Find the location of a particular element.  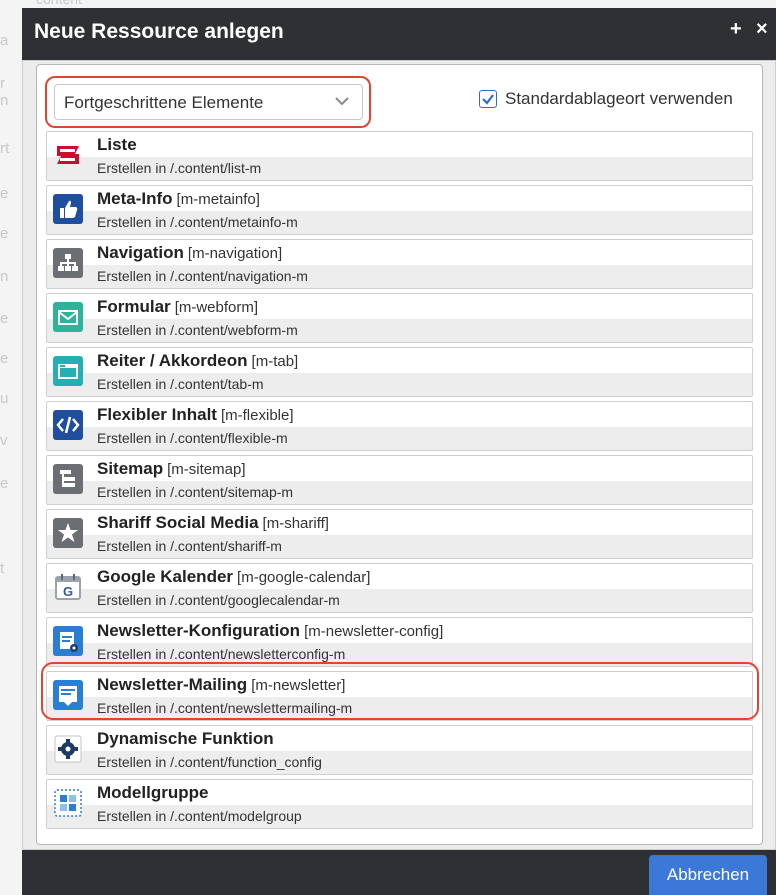

item-title: Meta-Info [m-metainfo] is located at coordinates (178, 199).